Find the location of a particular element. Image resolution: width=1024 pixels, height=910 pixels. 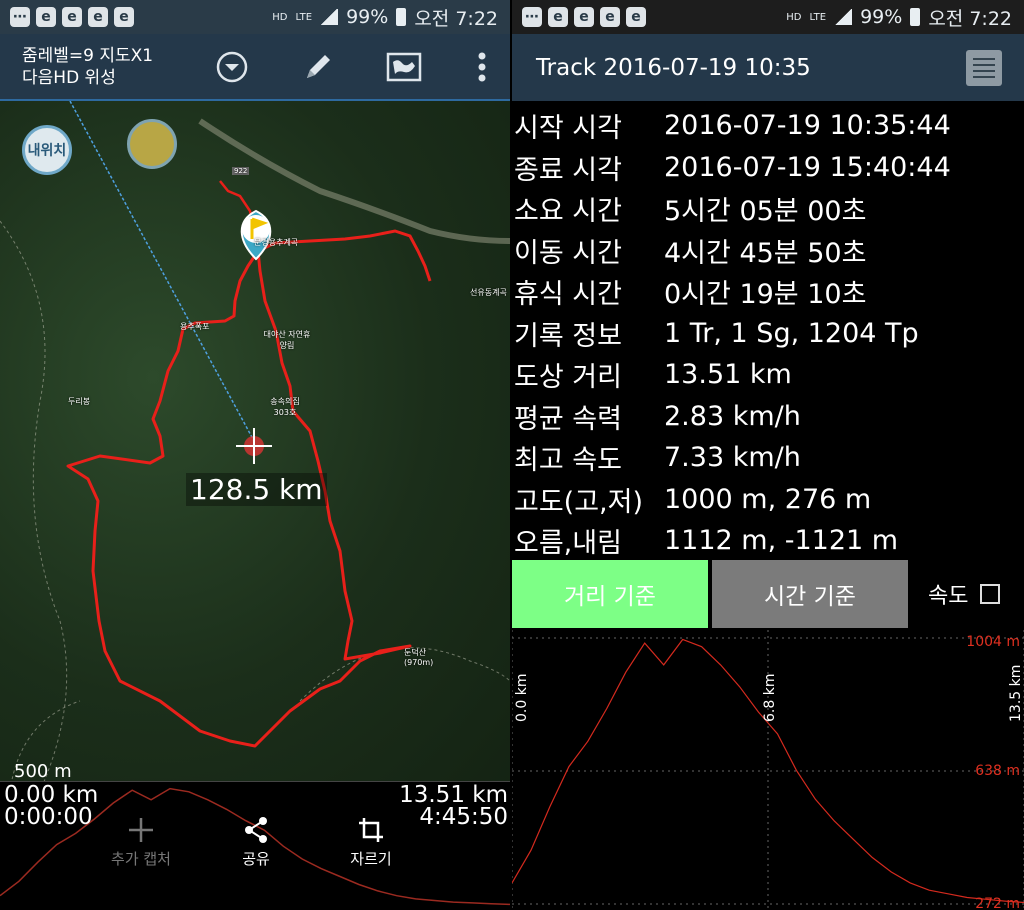

stat-label: 종료 시각 is located at coordinates (568, 170).